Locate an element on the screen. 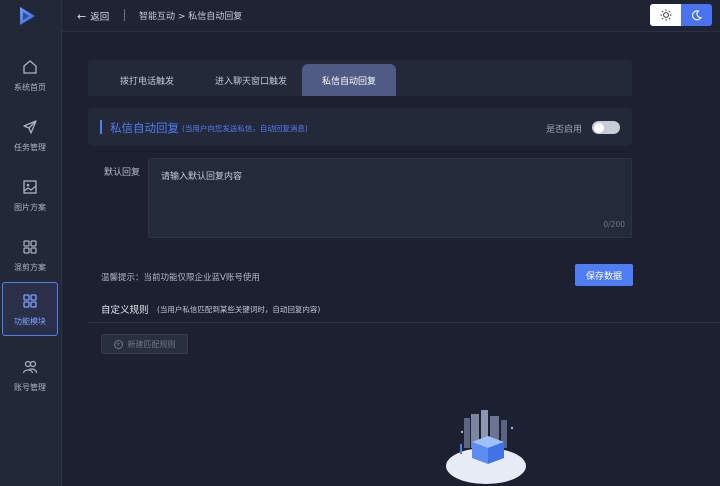 Image resolution: width=720 pixels, height=486 pixels. divider is located at coordinates (124, 15).